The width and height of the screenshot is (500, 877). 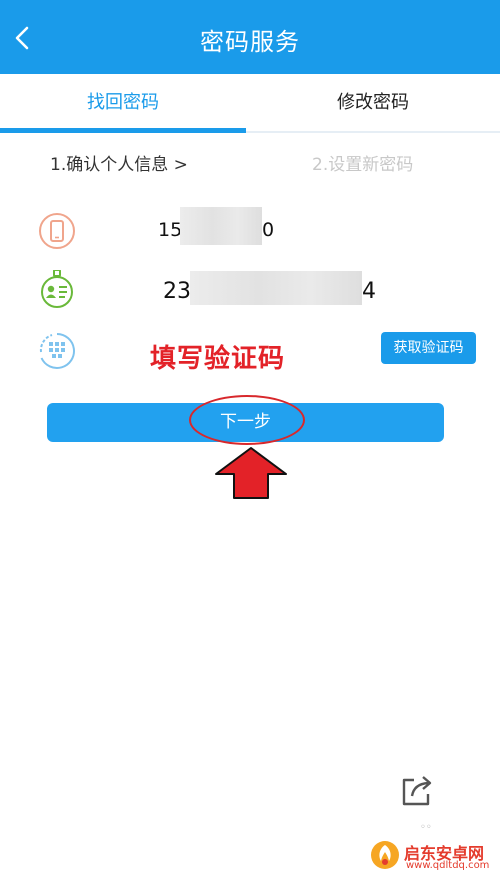 What do you see at coordinates (369, 291) in the screenshot?
I see `id-card-suffix: 4` at bounding box center [369, 291].